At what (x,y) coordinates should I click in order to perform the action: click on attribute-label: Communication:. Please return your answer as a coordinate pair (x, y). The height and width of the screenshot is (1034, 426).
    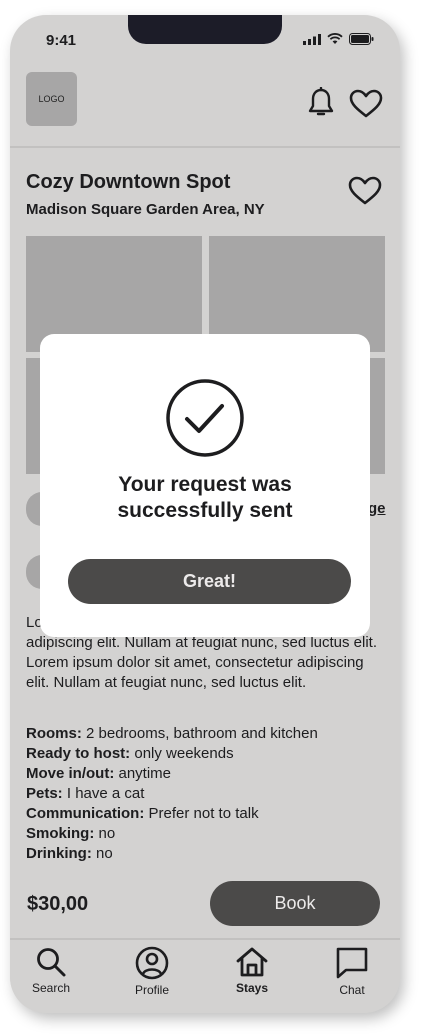
    Looking at the image, I should click on (85, 813).